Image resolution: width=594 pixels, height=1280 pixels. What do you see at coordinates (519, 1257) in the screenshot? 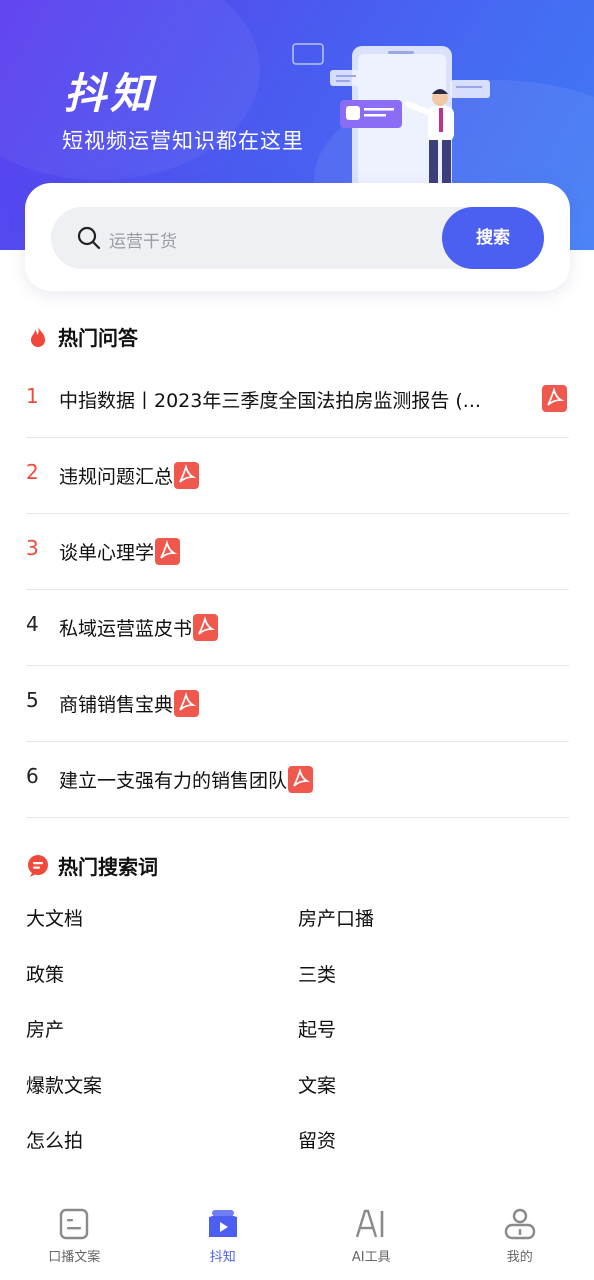
I see `tab-label: 我的` at bounding box center [519, 1257].